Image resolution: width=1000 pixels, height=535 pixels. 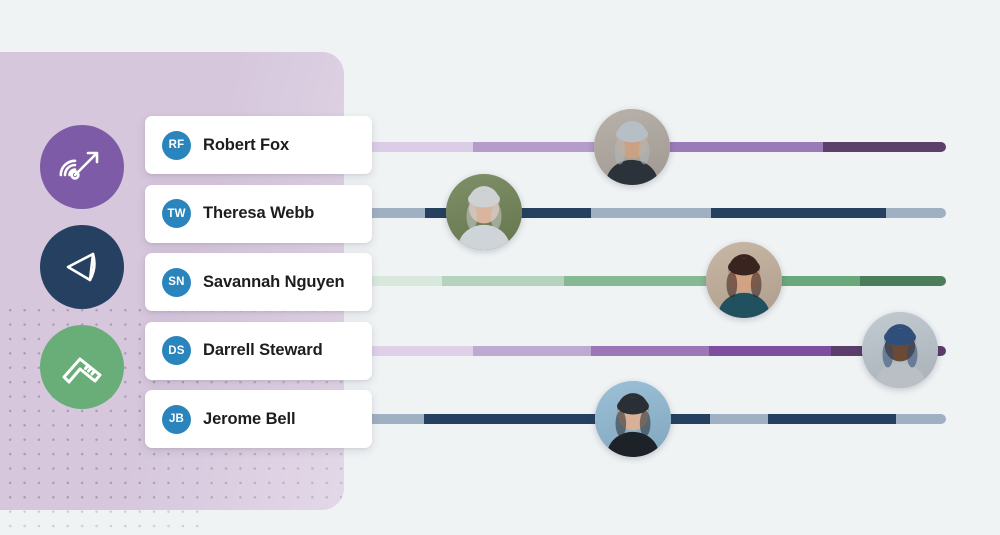 I want to click on member-name: Theresa Webb, so click(x=259, y=213).